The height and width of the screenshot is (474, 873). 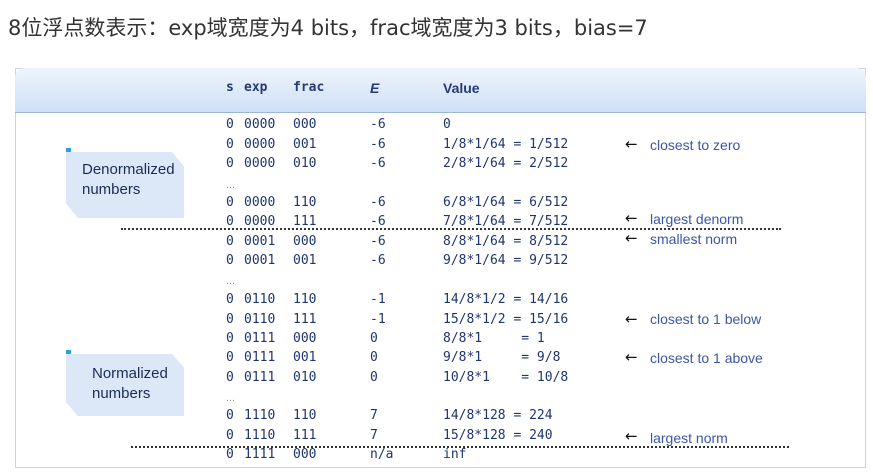 What do you see at coordinates (498, 415) in the screenshot?
I see `cell-value: 14/8*128 = 224` at bounding box center [498, 415].